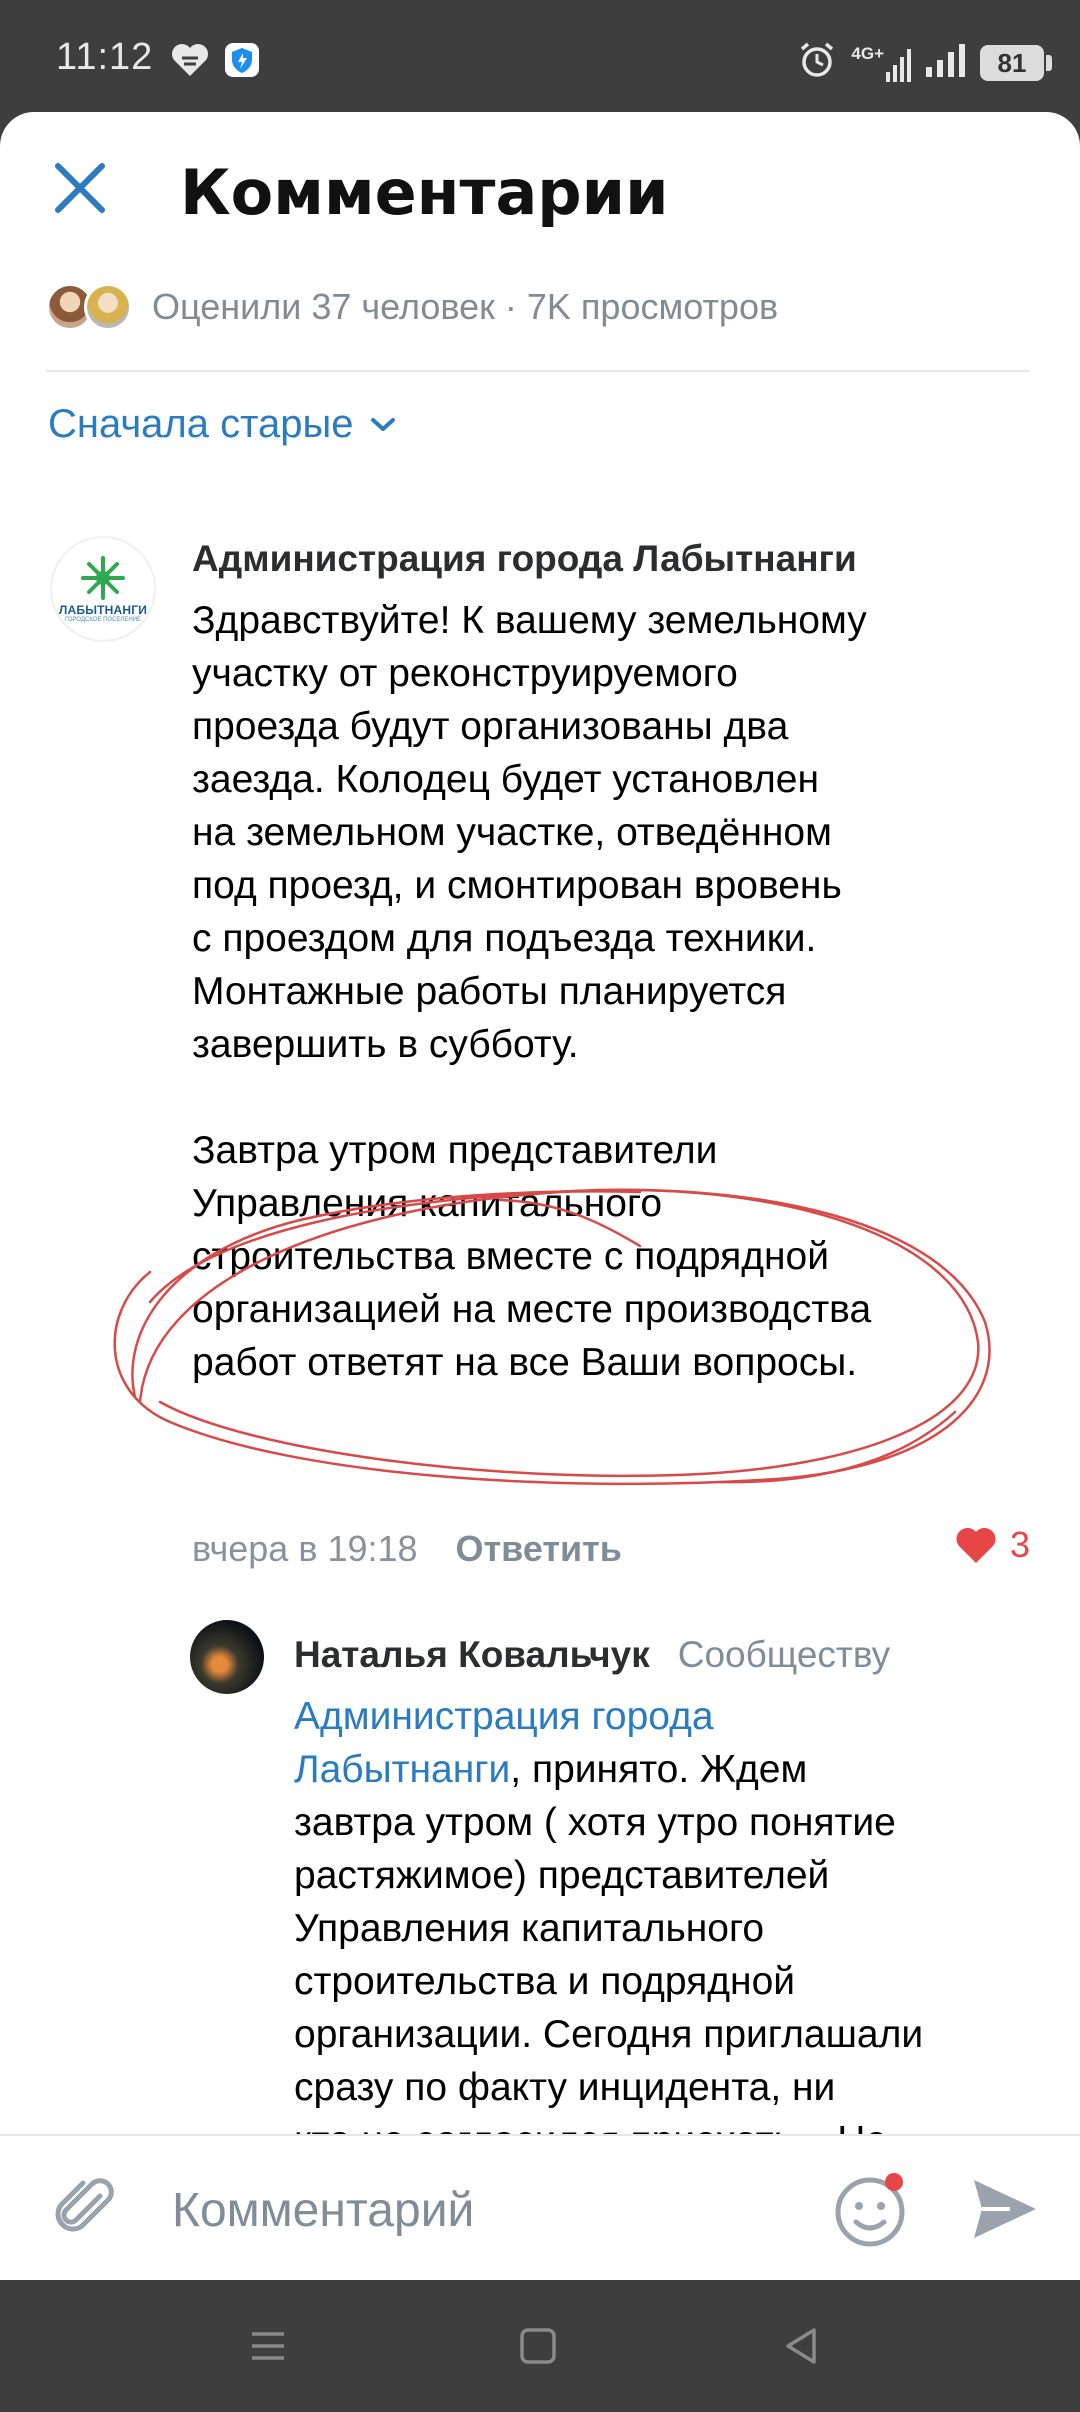 The image size is (1080, 2412). What do you see at coordinates (674, 1655) in the screenshot?
I see `reply-header: Наталья Ковальчук Сообществу` at bounding box center [674, 1655].